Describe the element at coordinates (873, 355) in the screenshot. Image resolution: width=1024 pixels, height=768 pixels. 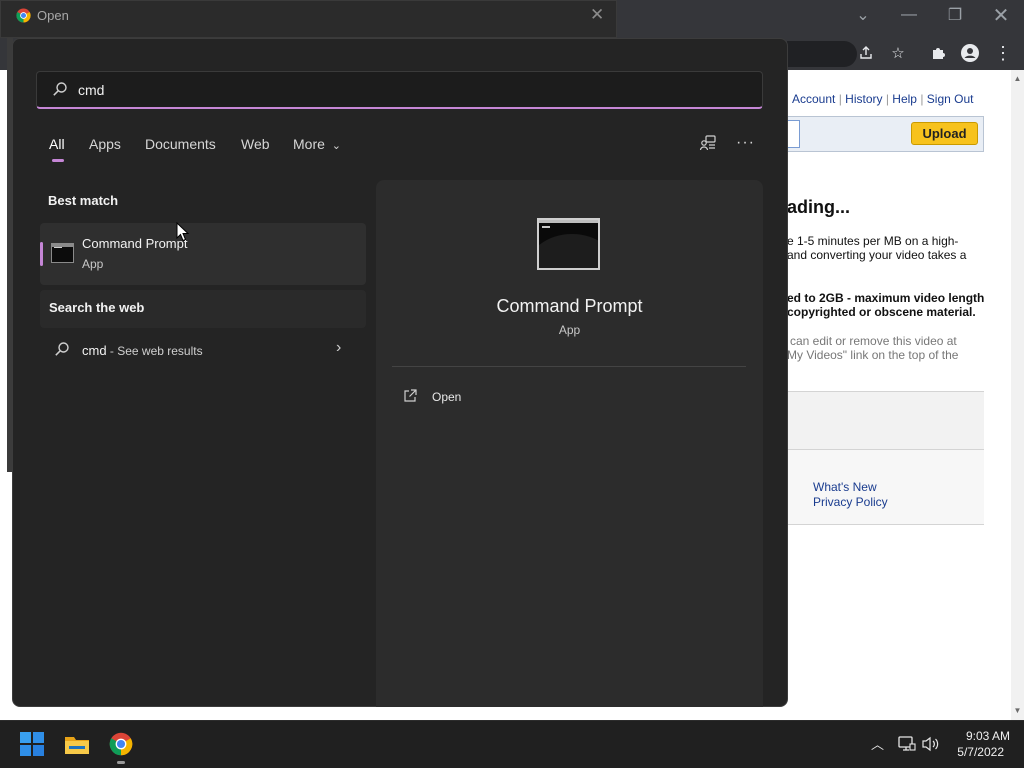
I see `gray-line: My Videos" link on the top of the` at that location.